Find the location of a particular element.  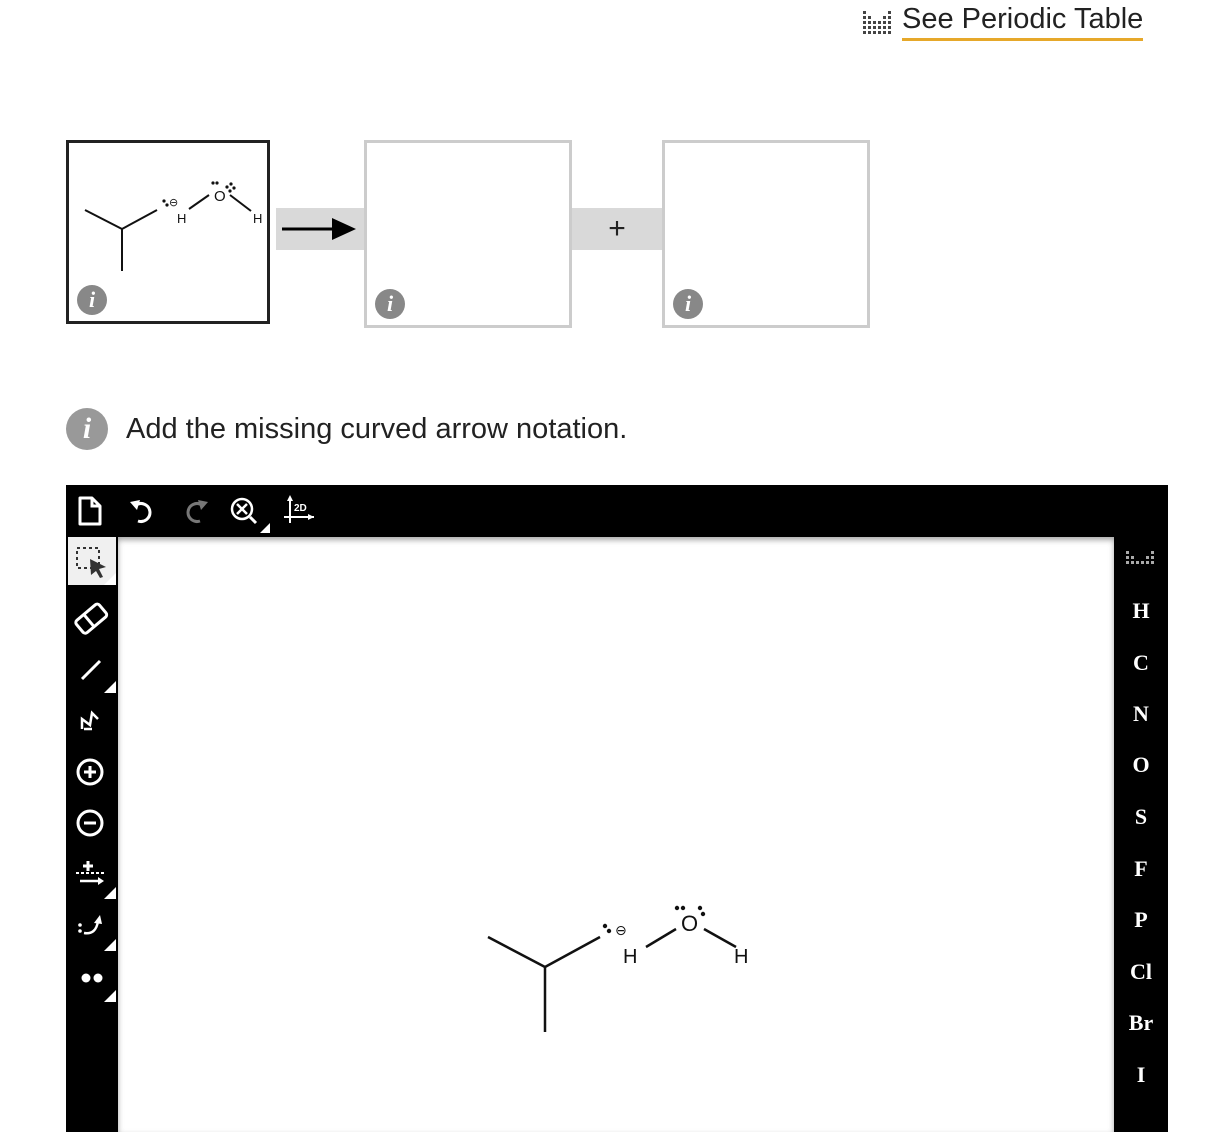

product-box-2: i is located at coordinates (766, 234).